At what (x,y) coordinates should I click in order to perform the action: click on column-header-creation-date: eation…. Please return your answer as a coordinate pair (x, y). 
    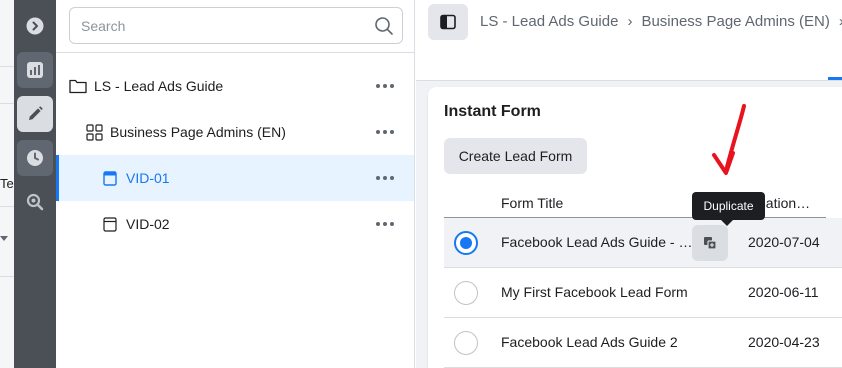
    Looking at the image, I should click on (784, 203).